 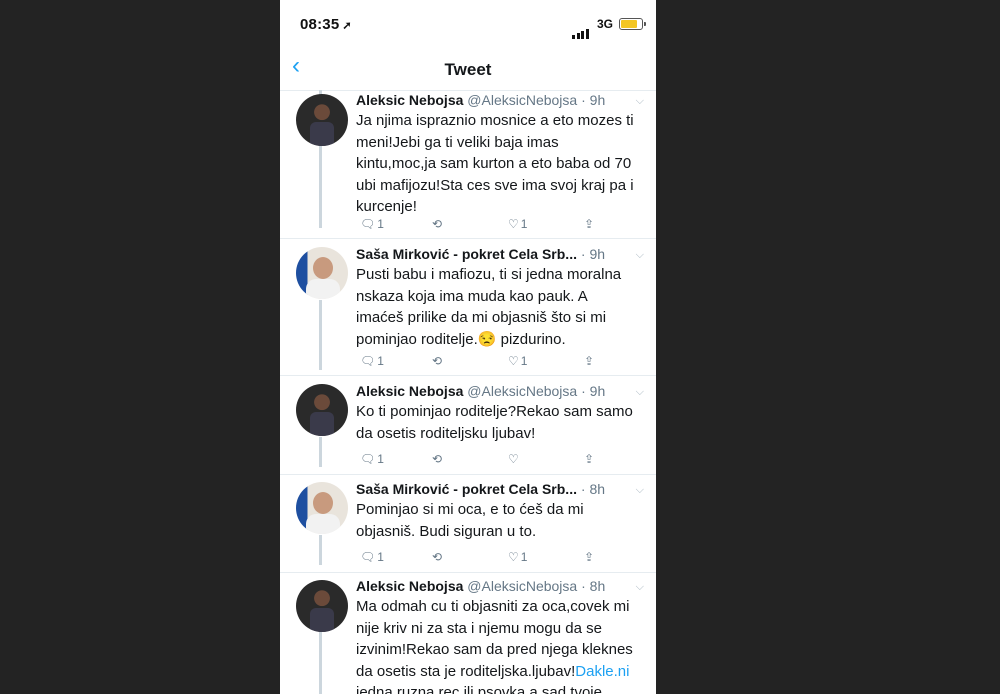 What do you see at coordinates (524, 224) in the screenshot?
I see `like-count: 1` at bounding box center [524, 224].